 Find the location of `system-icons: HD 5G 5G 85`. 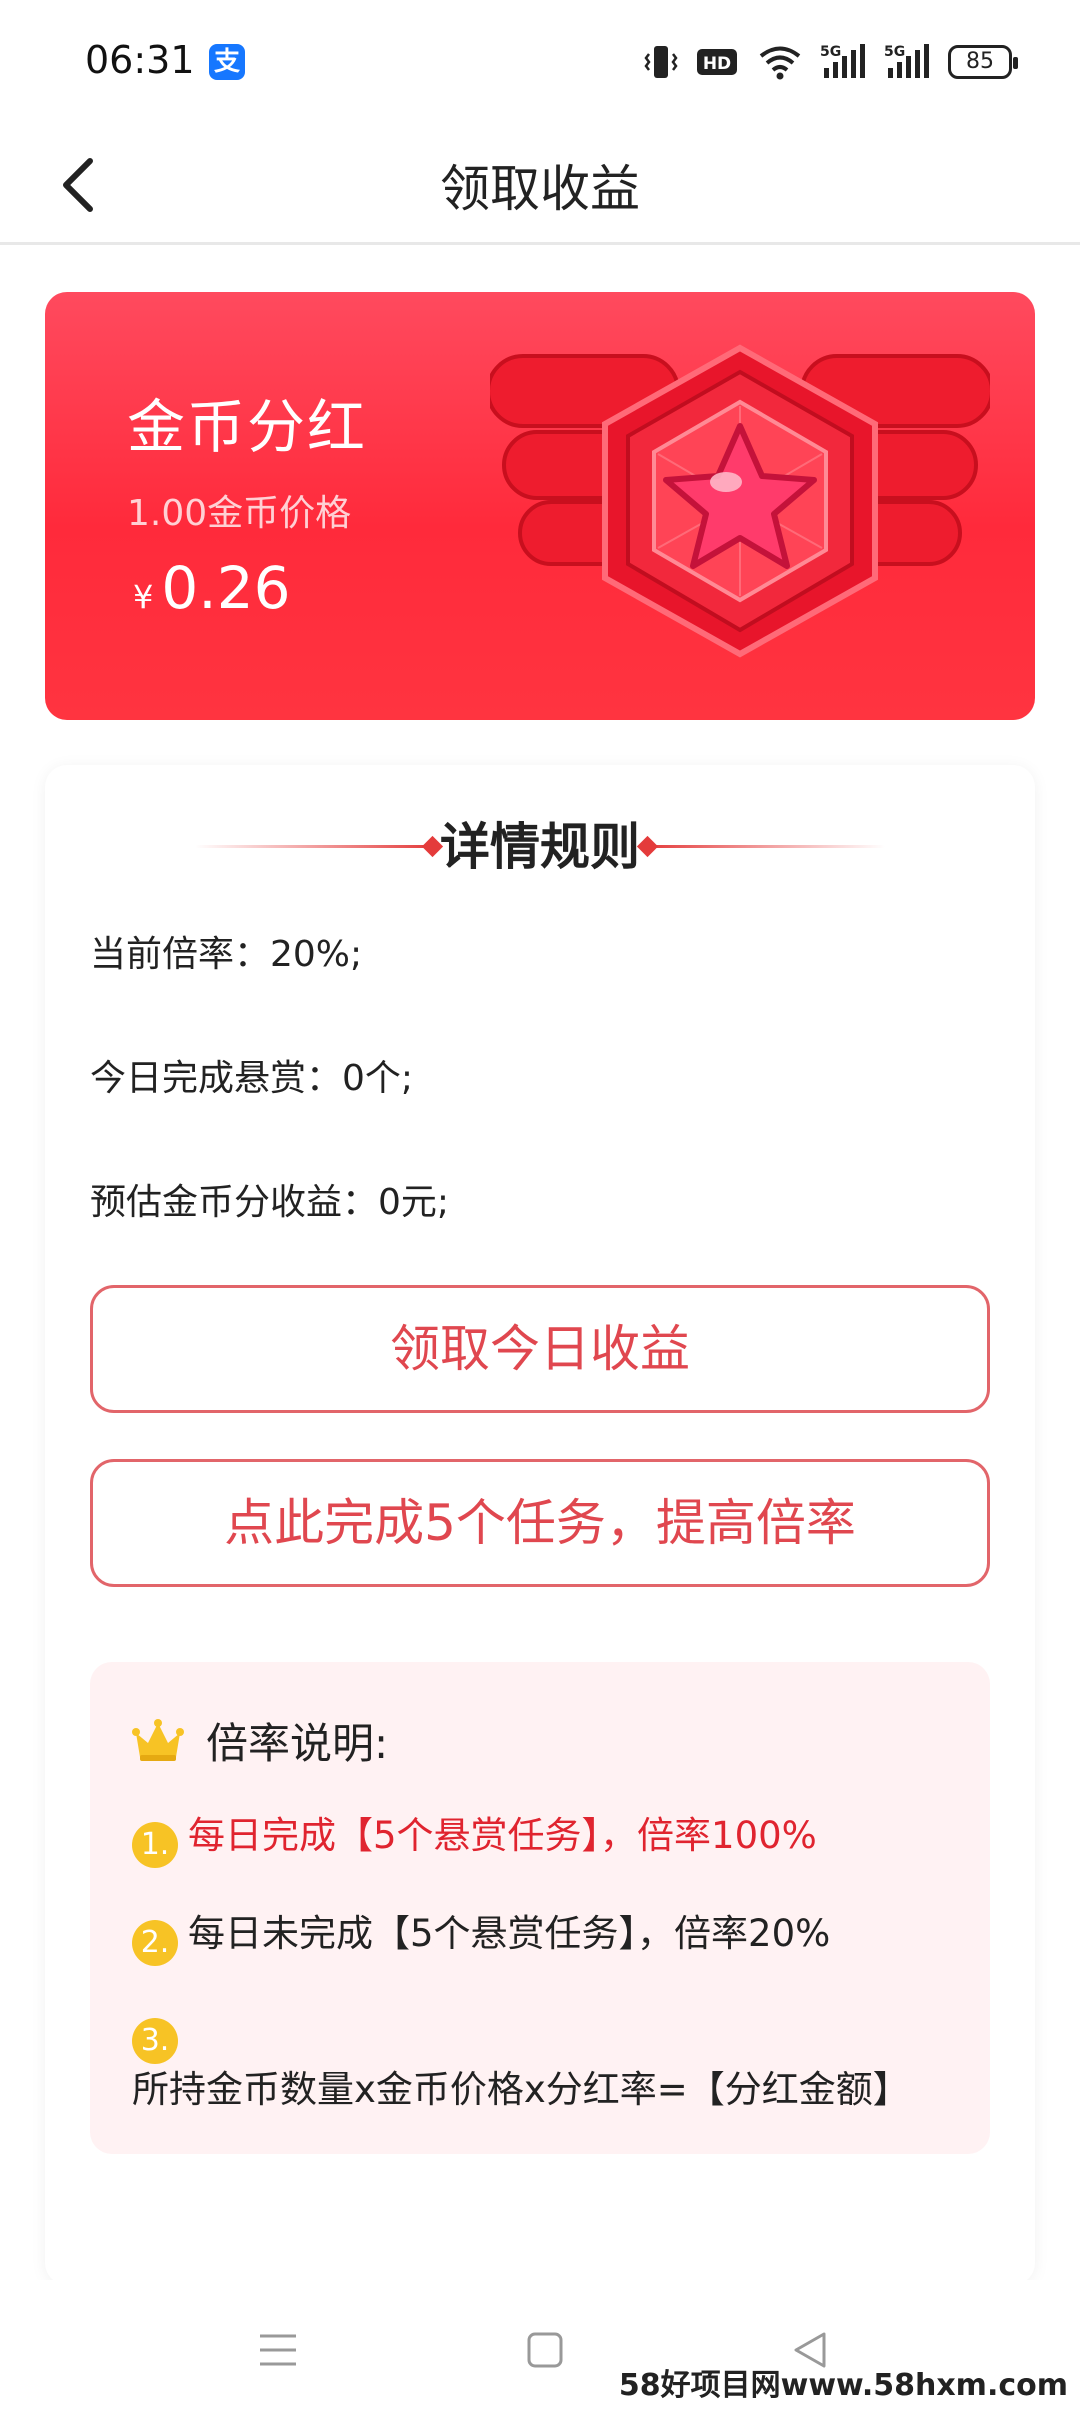

system-icons: HD 5G 5G 85 is located at coordinates (831, 62).